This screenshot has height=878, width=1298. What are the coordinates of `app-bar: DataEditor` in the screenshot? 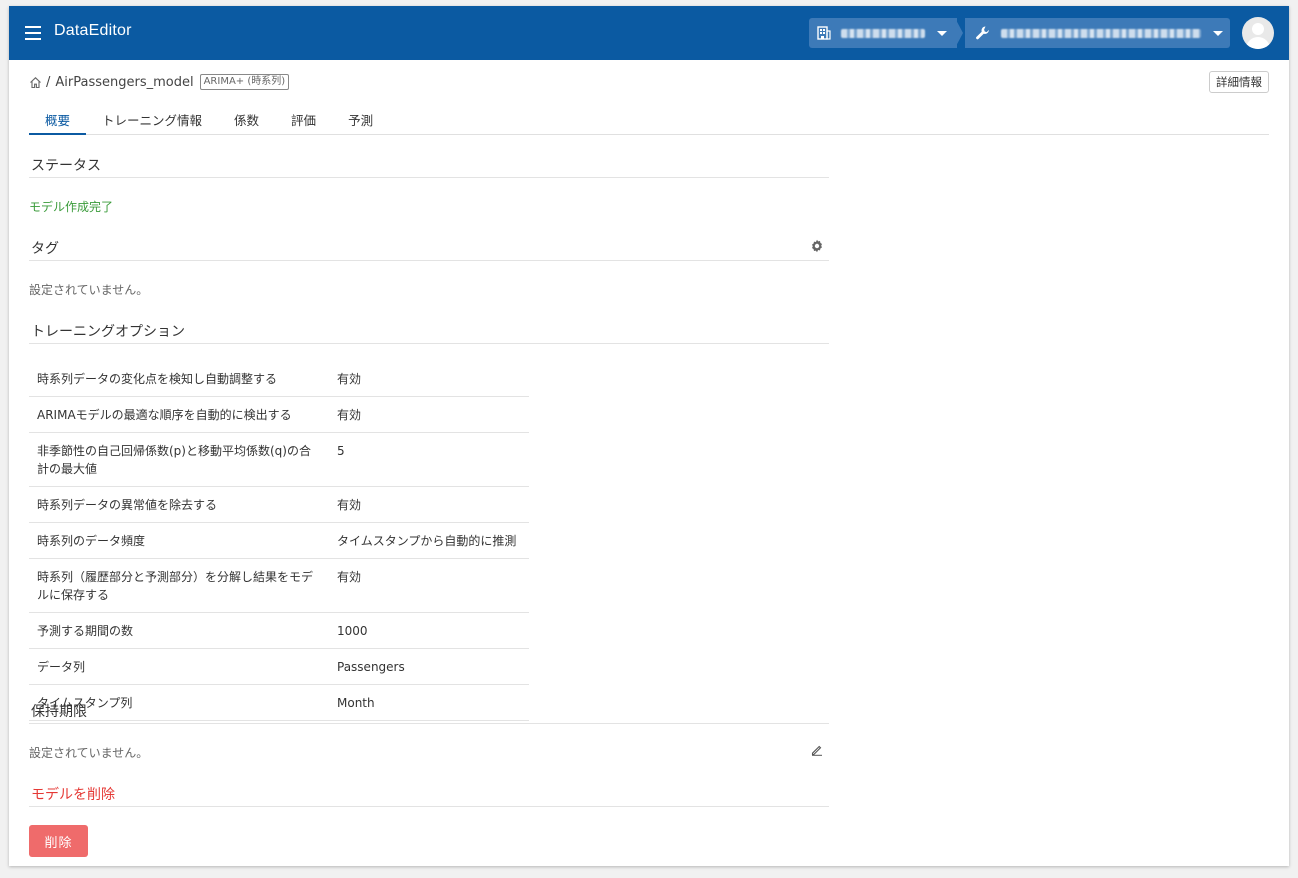 It's located at (649, 33).